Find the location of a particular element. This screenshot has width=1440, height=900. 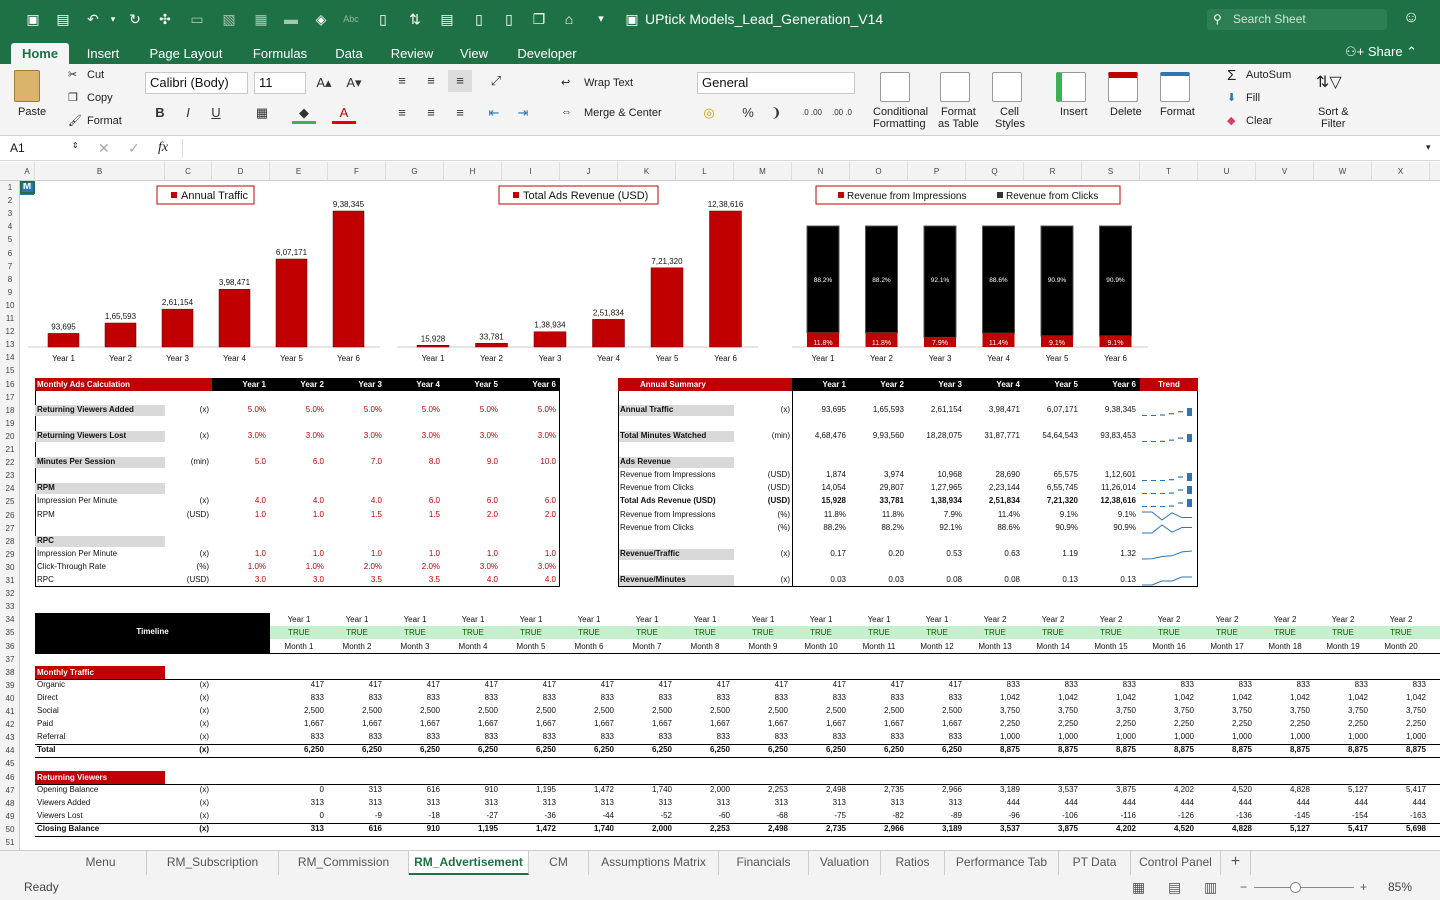

sidebar-toggle-icon: ▣ is located at coordinates (33, 19).